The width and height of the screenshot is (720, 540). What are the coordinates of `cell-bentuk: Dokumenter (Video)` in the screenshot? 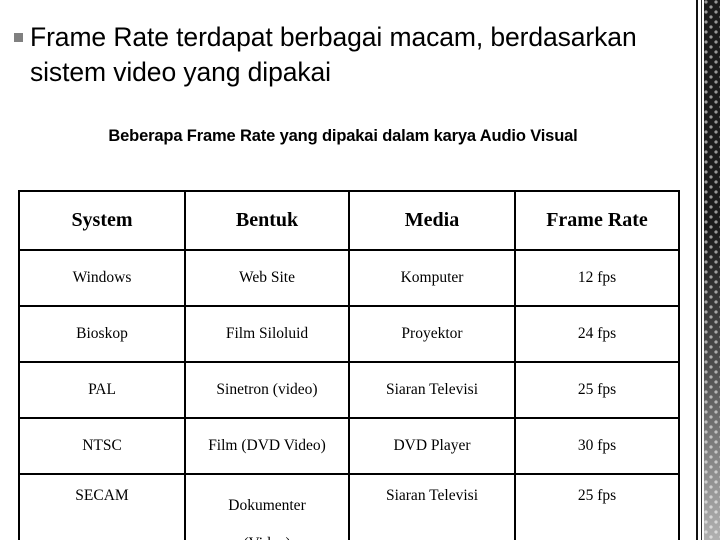 It's located at (267, 506).